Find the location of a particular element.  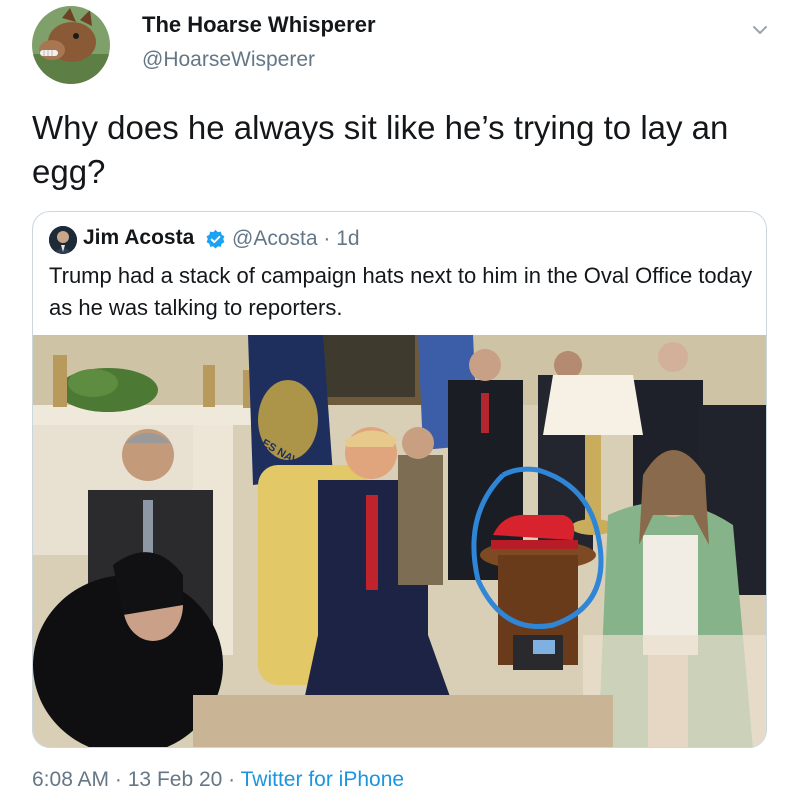

tweet-timestamp: 6:08 AM · 13 Feb 20 · Twitter for iPhone is located at coordinates (218, 780).